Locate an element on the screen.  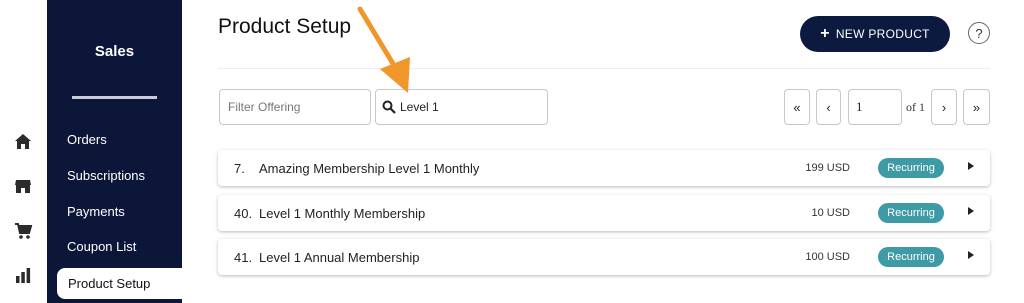
product-price: 10 USD is located at coordinates (830, 213).